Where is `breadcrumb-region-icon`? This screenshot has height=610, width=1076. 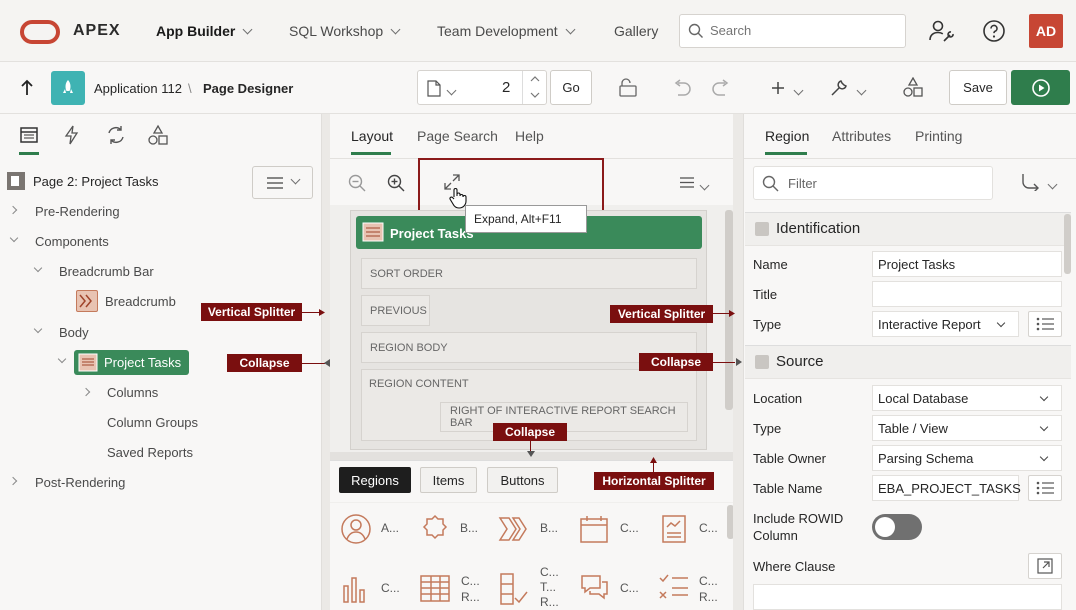 breadcrumb-region-icon is located at coordinates (514, 529).